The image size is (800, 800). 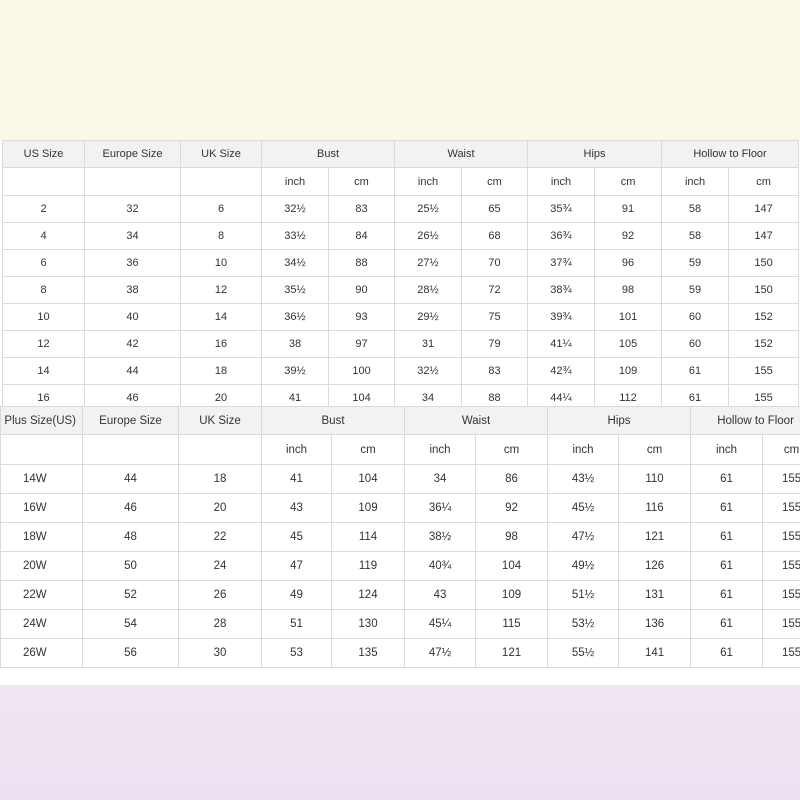 What do you see at coordinates (43, 290) in the screenshot?
I see `table-cell: 8` at bounding box center [43, 290].